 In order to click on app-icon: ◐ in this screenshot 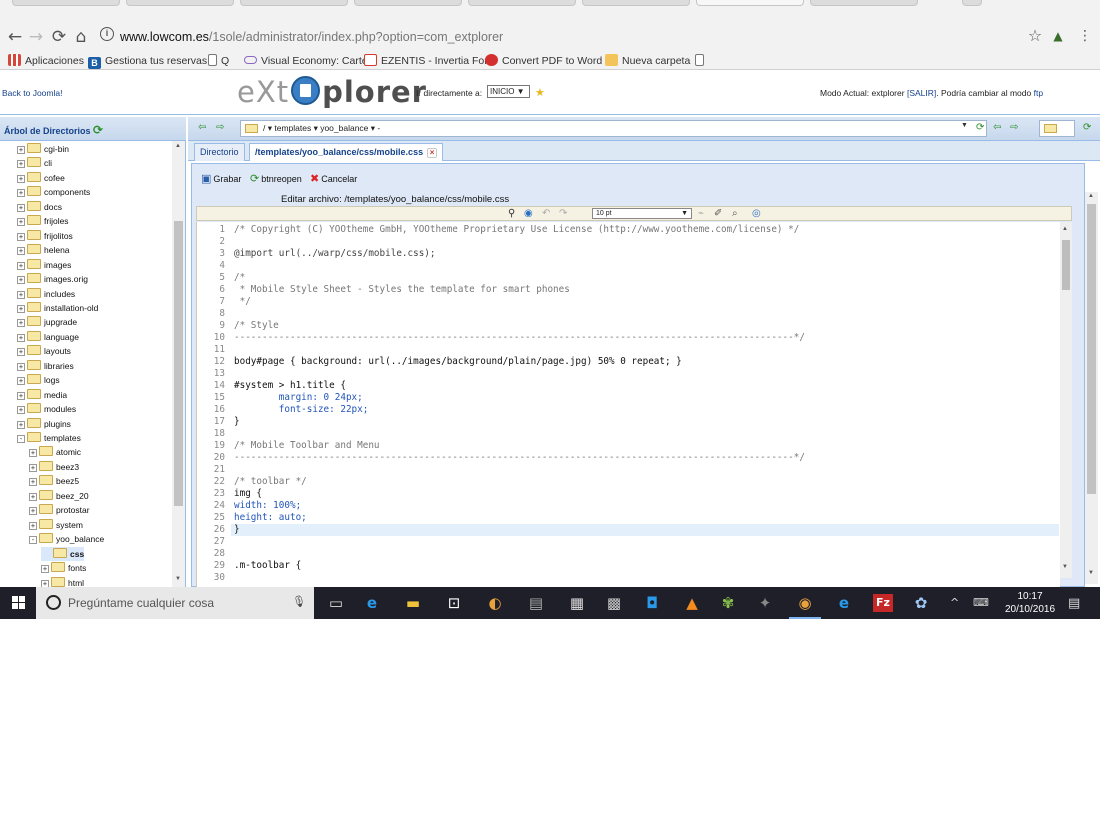, I will do `click(495, 603)`.